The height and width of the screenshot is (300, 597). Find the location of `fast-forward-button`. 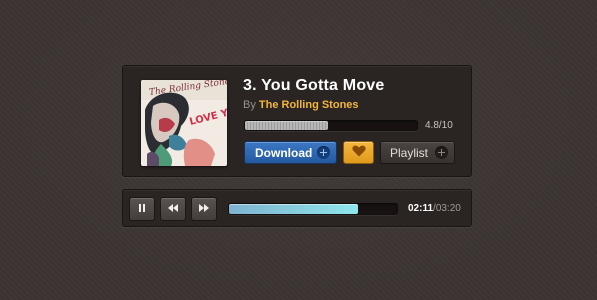

fast-forward-button is located at coordinates (204, 209).